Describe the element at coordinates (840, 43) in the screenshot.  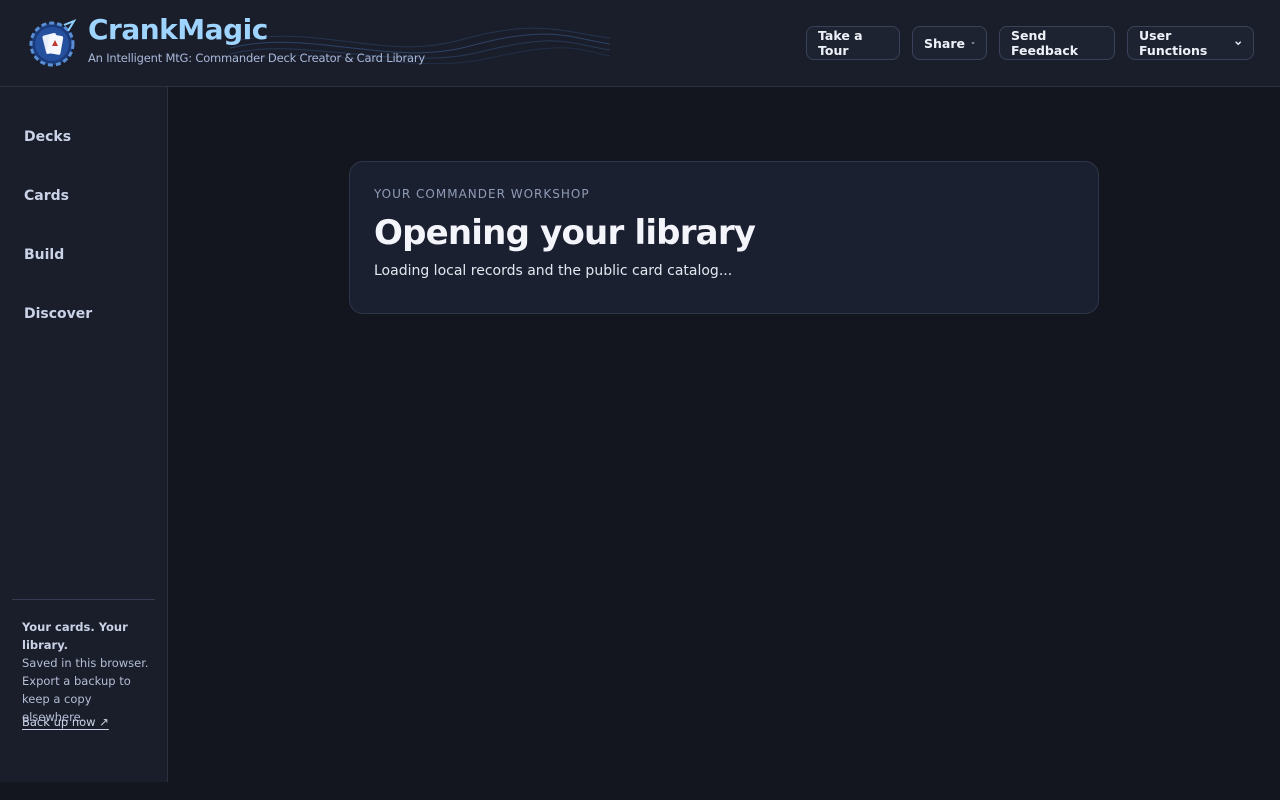
I see `take-a-tour-label: Take a Tour` at that location.